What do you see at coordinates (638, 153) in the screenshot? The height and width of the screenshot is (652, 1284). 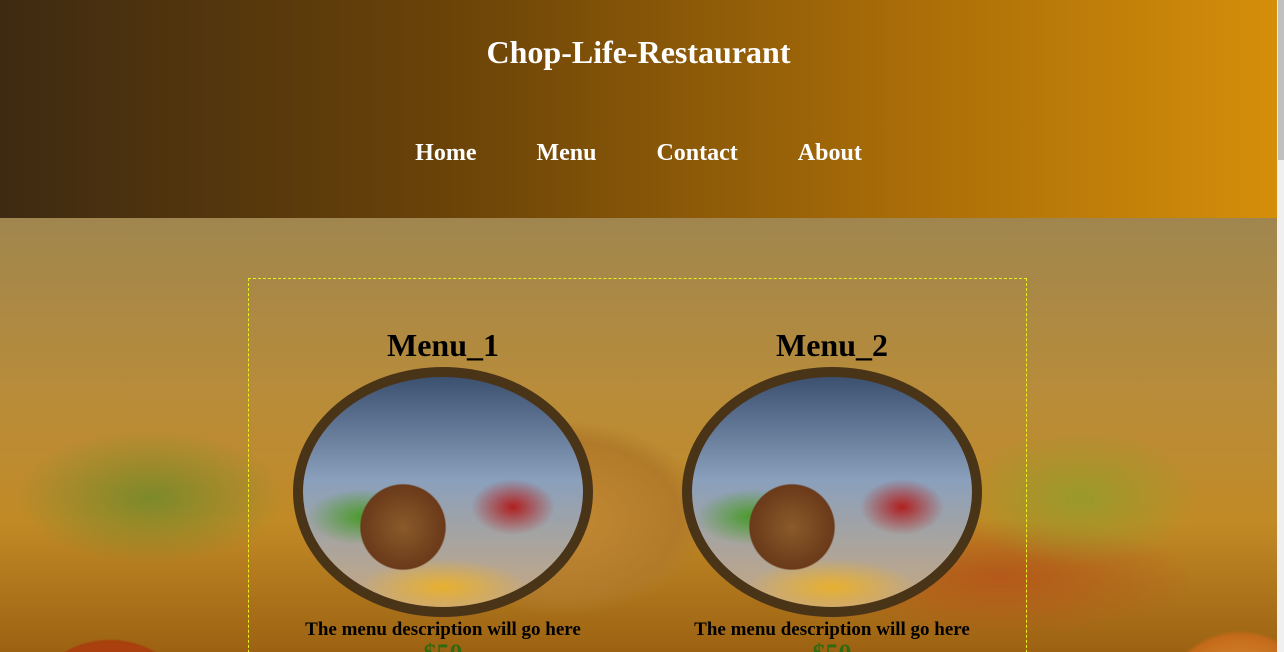 I see `main-nav: Home Menu Contact About` at bounding box center [638, 153].